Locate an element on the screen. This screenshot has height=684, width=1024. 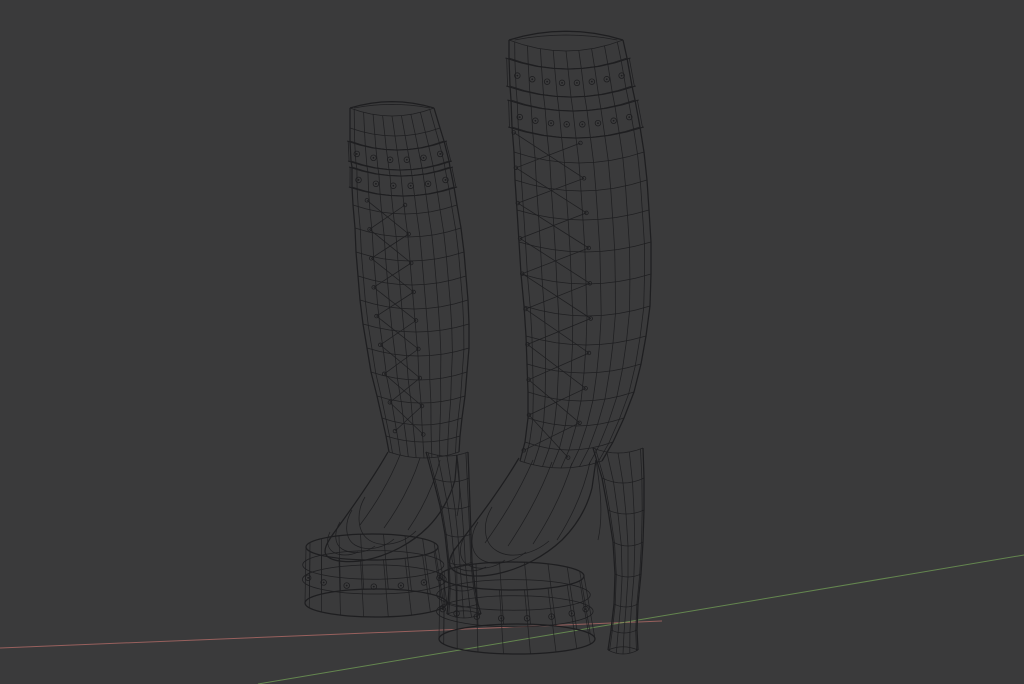
platform-band-edge is located at coordinates (513, 595).